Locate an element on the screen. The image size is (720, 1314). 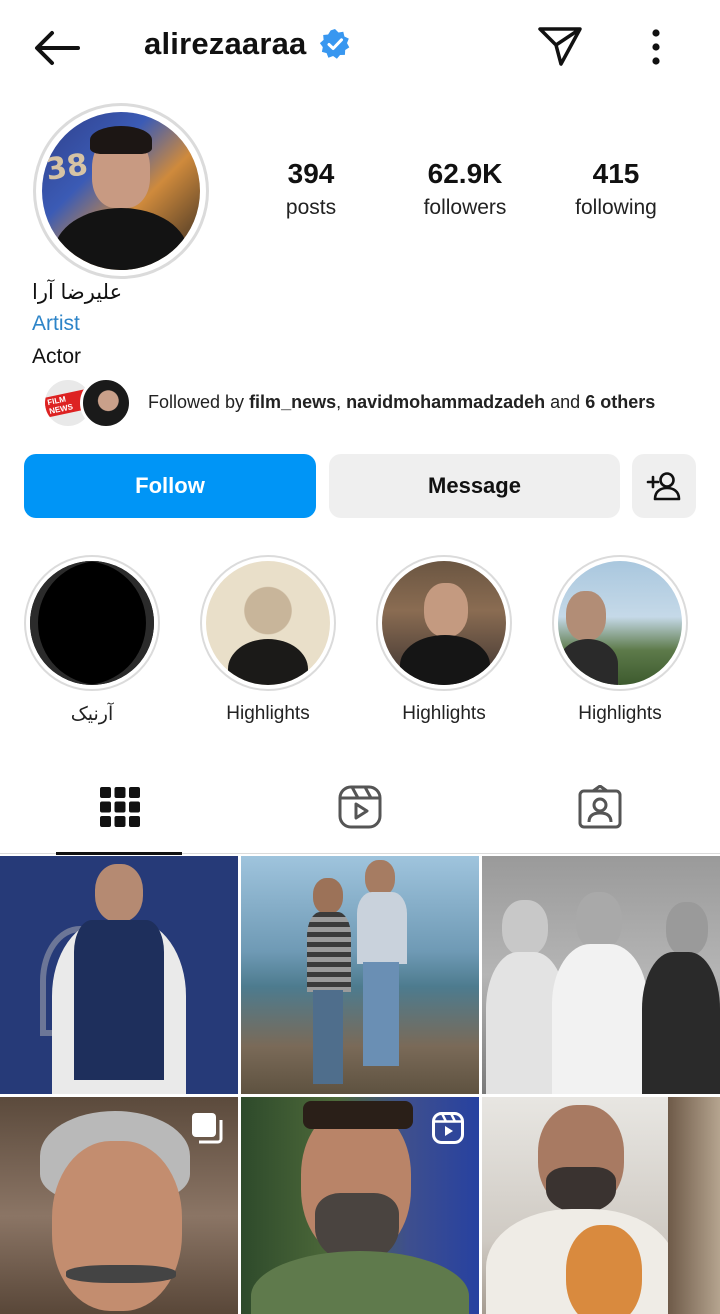
person-sunglasses is located at coordinates (358, 1115).